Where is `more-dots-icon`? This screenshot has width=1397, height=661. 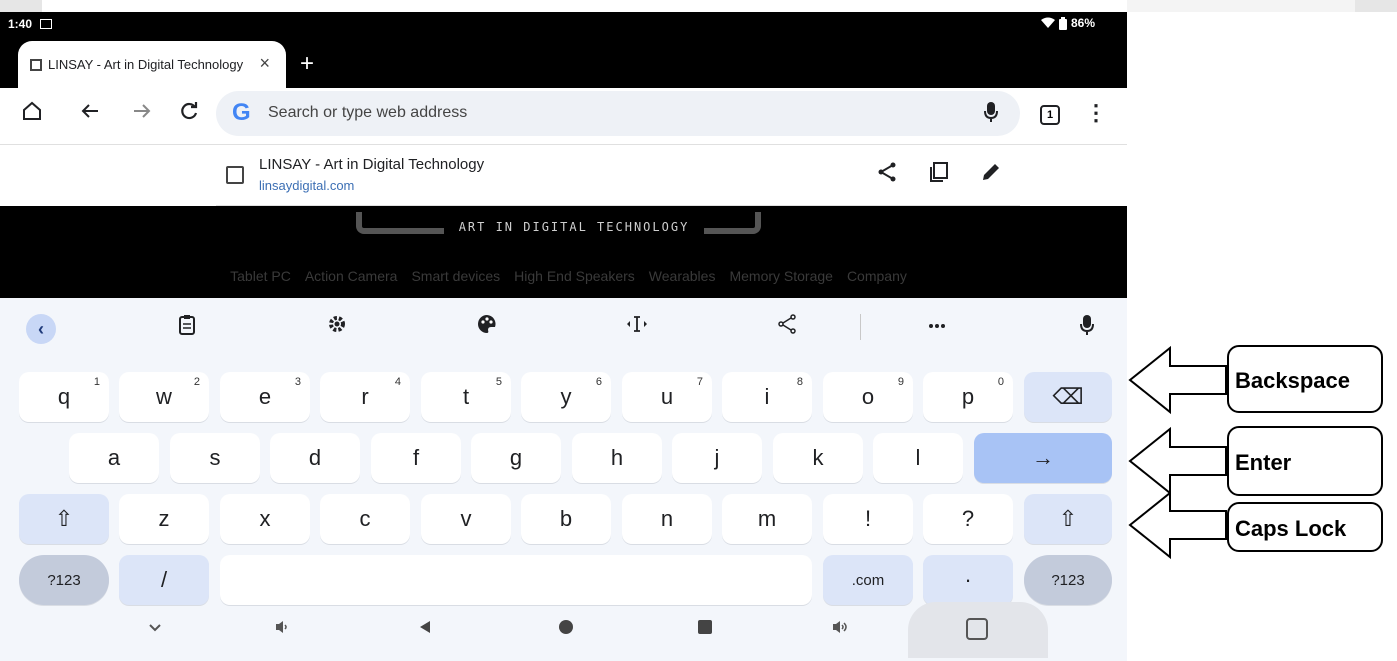 more-dots-icon is located at coordinates (937, 327).